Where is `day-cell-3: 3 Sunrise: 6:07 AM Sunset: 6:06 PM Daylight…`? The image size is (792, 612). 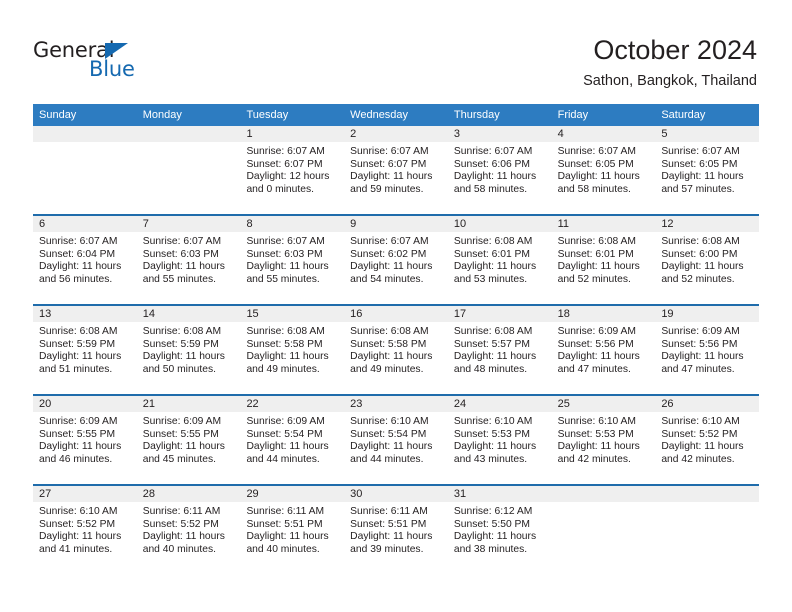
day-cell-3: 3 Sunrise: 6:07 AM Sunset: 6:06 PM Daylight… is located at coordinates (499, 170).